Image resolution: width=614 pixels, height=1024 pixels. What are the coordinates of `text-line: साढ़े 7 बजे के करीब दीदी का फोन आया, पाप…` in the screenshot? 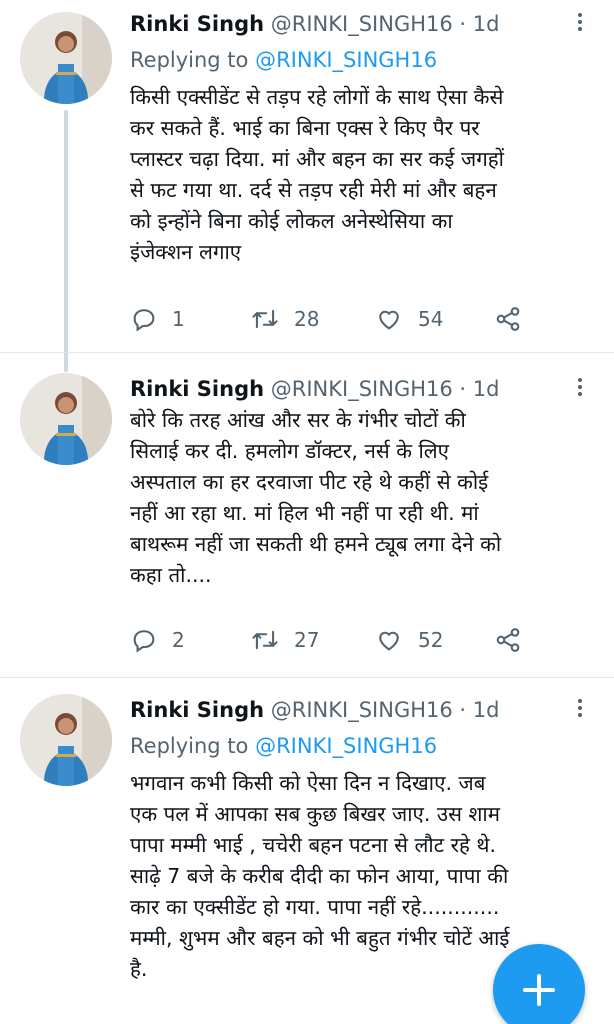 It's located at (319, 876).